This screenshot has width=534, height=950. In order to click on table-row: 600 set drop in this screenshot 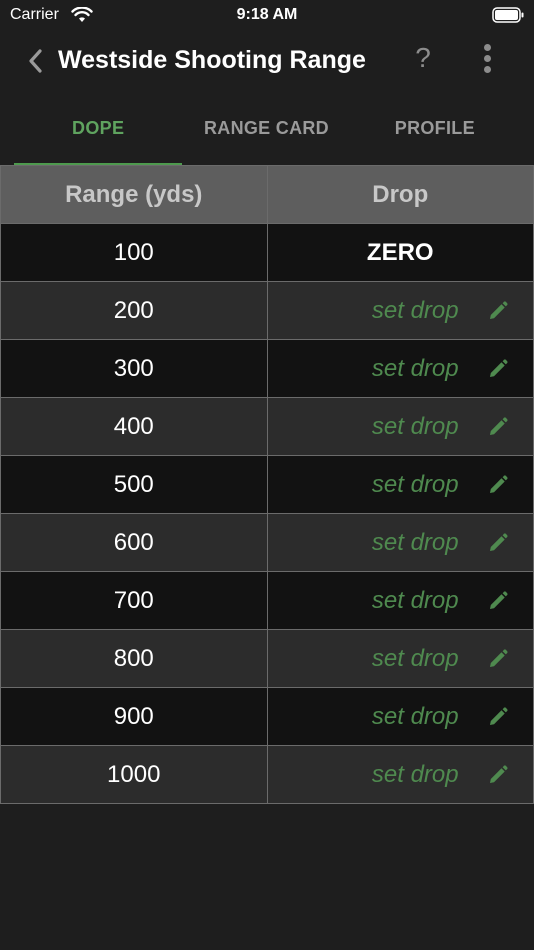, I will do `click(267, 542)`.